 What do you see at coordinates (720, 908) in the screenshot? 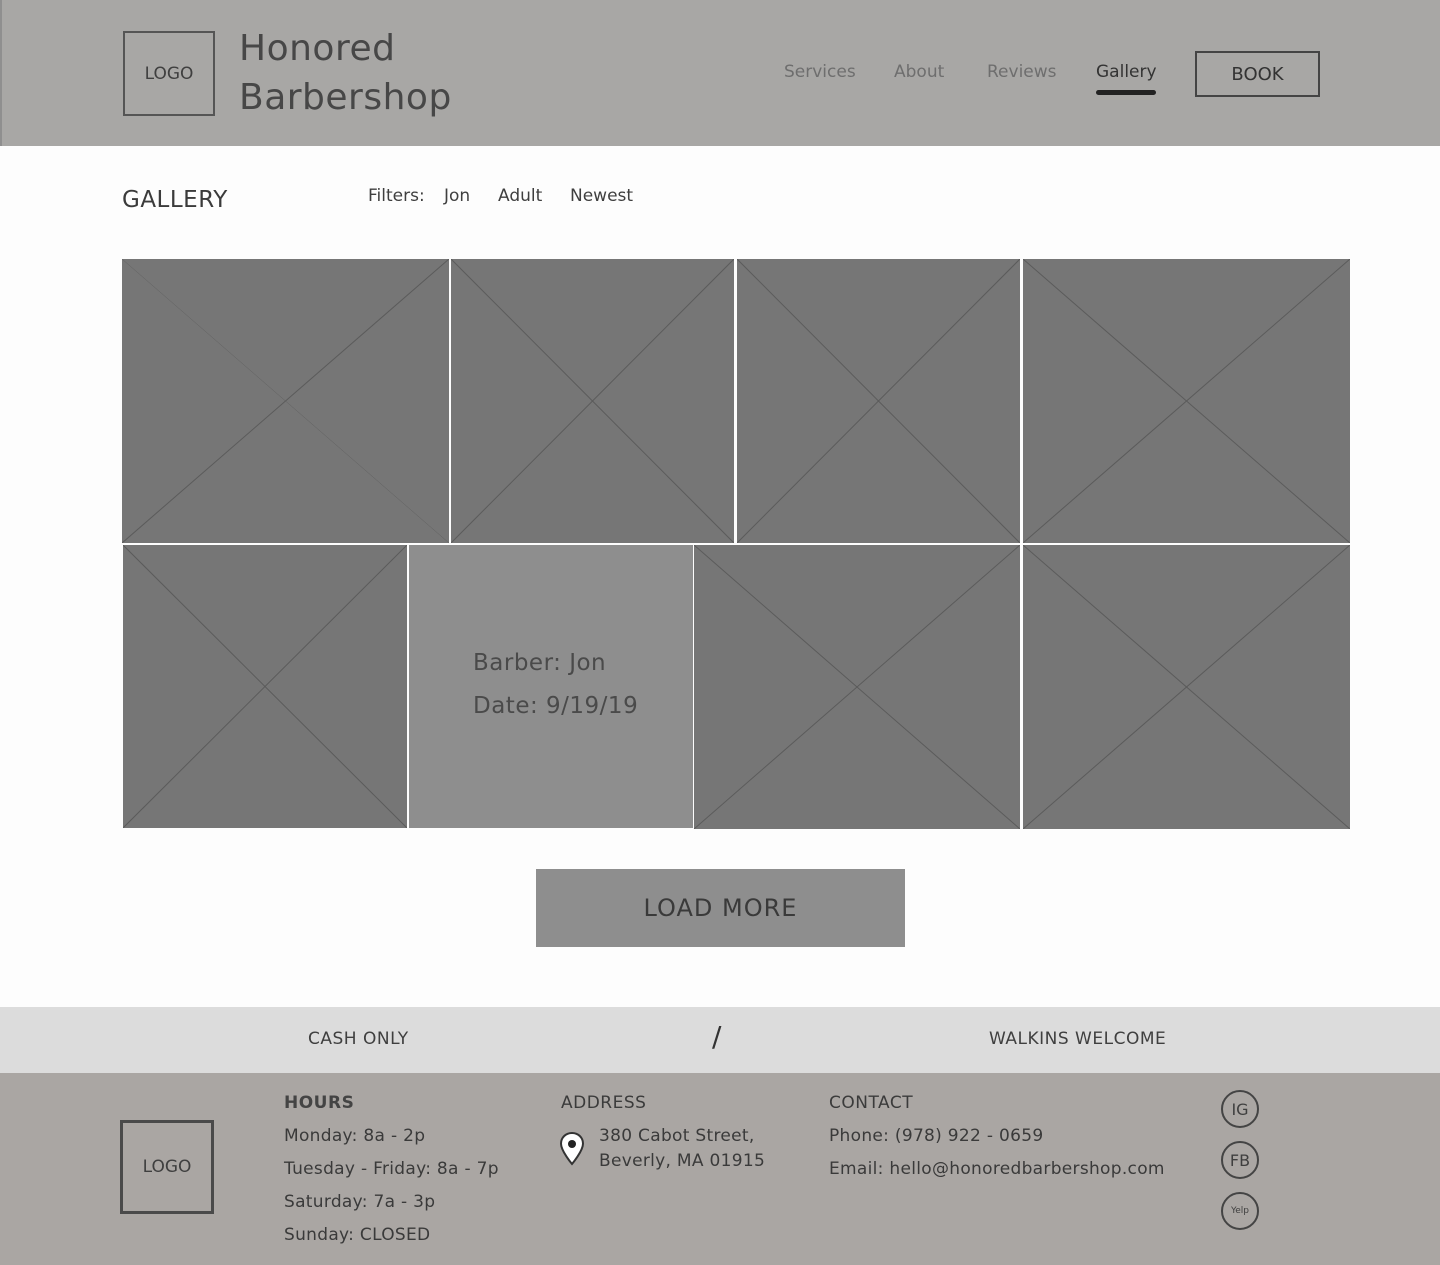
I see `load-more-button: LOAD MORE` at bounding box center [720, 908].